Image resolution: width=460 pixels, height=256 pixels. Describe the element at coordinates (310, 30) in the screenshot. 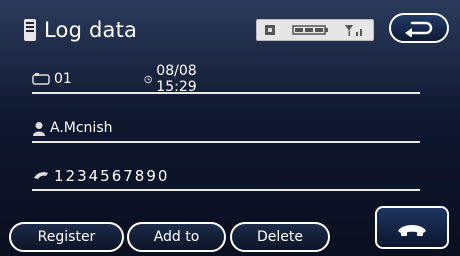

I see `battery-icon` at that location.